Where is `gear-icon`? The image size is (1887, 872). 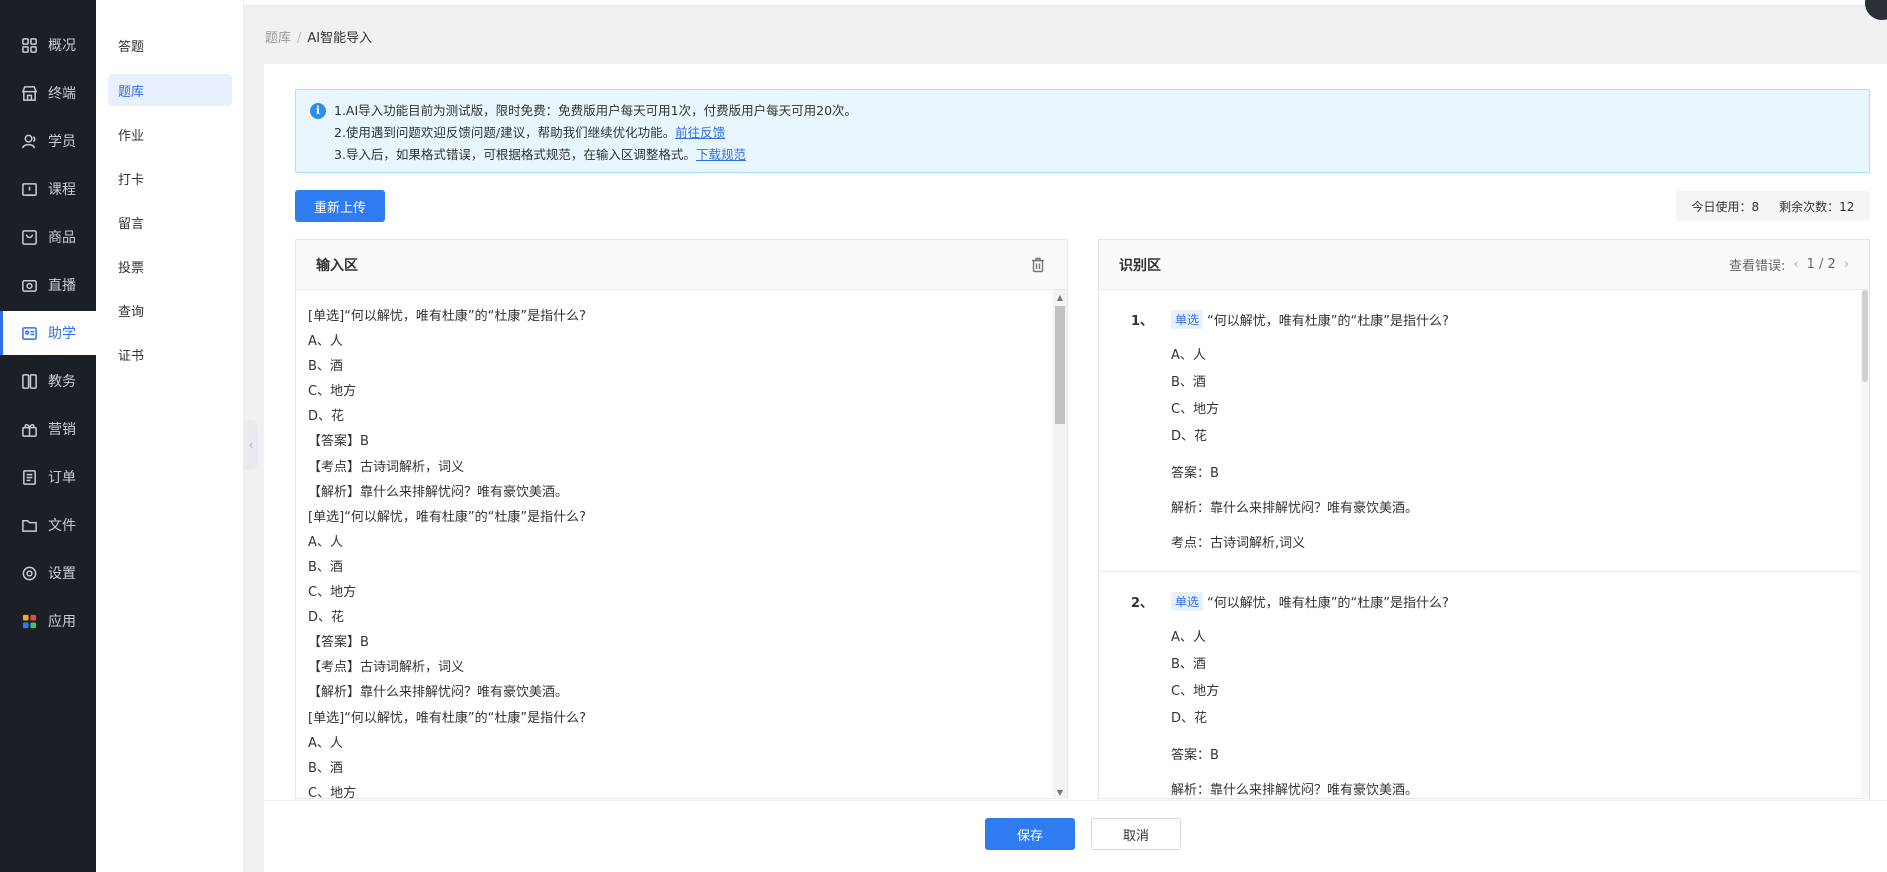
gear-icon is located at coordinates (29, 573).